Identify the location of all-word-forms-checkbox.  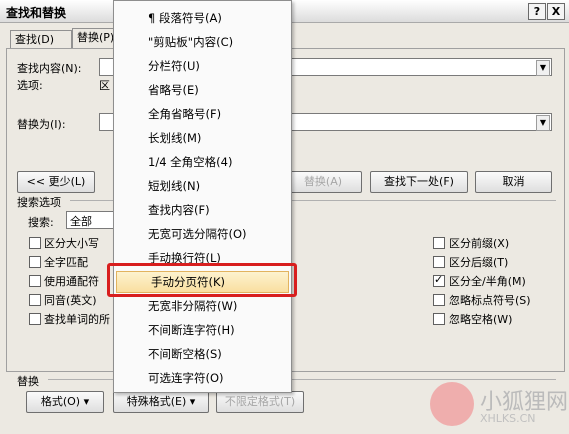
(35, 319).